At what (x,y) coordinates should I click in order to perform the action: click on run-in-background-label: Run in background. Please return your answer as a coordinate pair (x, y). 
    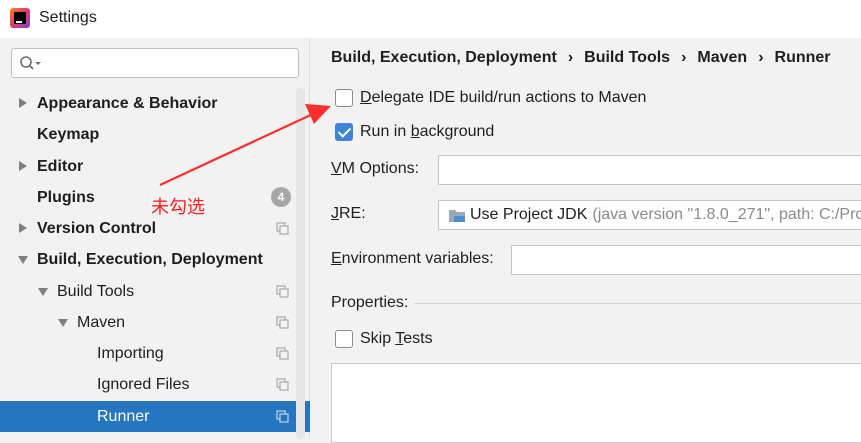
    Looking at the image, I should click on (427, 131).